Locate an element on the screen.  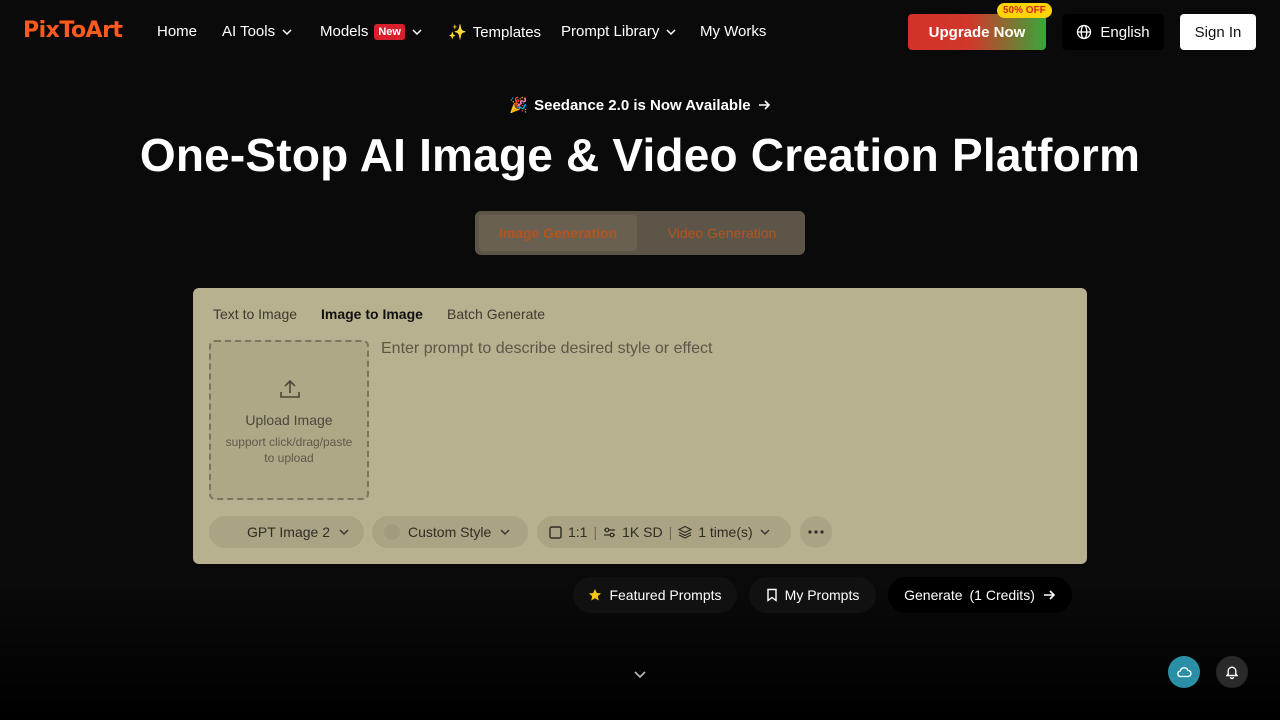
generate-label: Generate is located at coordinates (933, 595).